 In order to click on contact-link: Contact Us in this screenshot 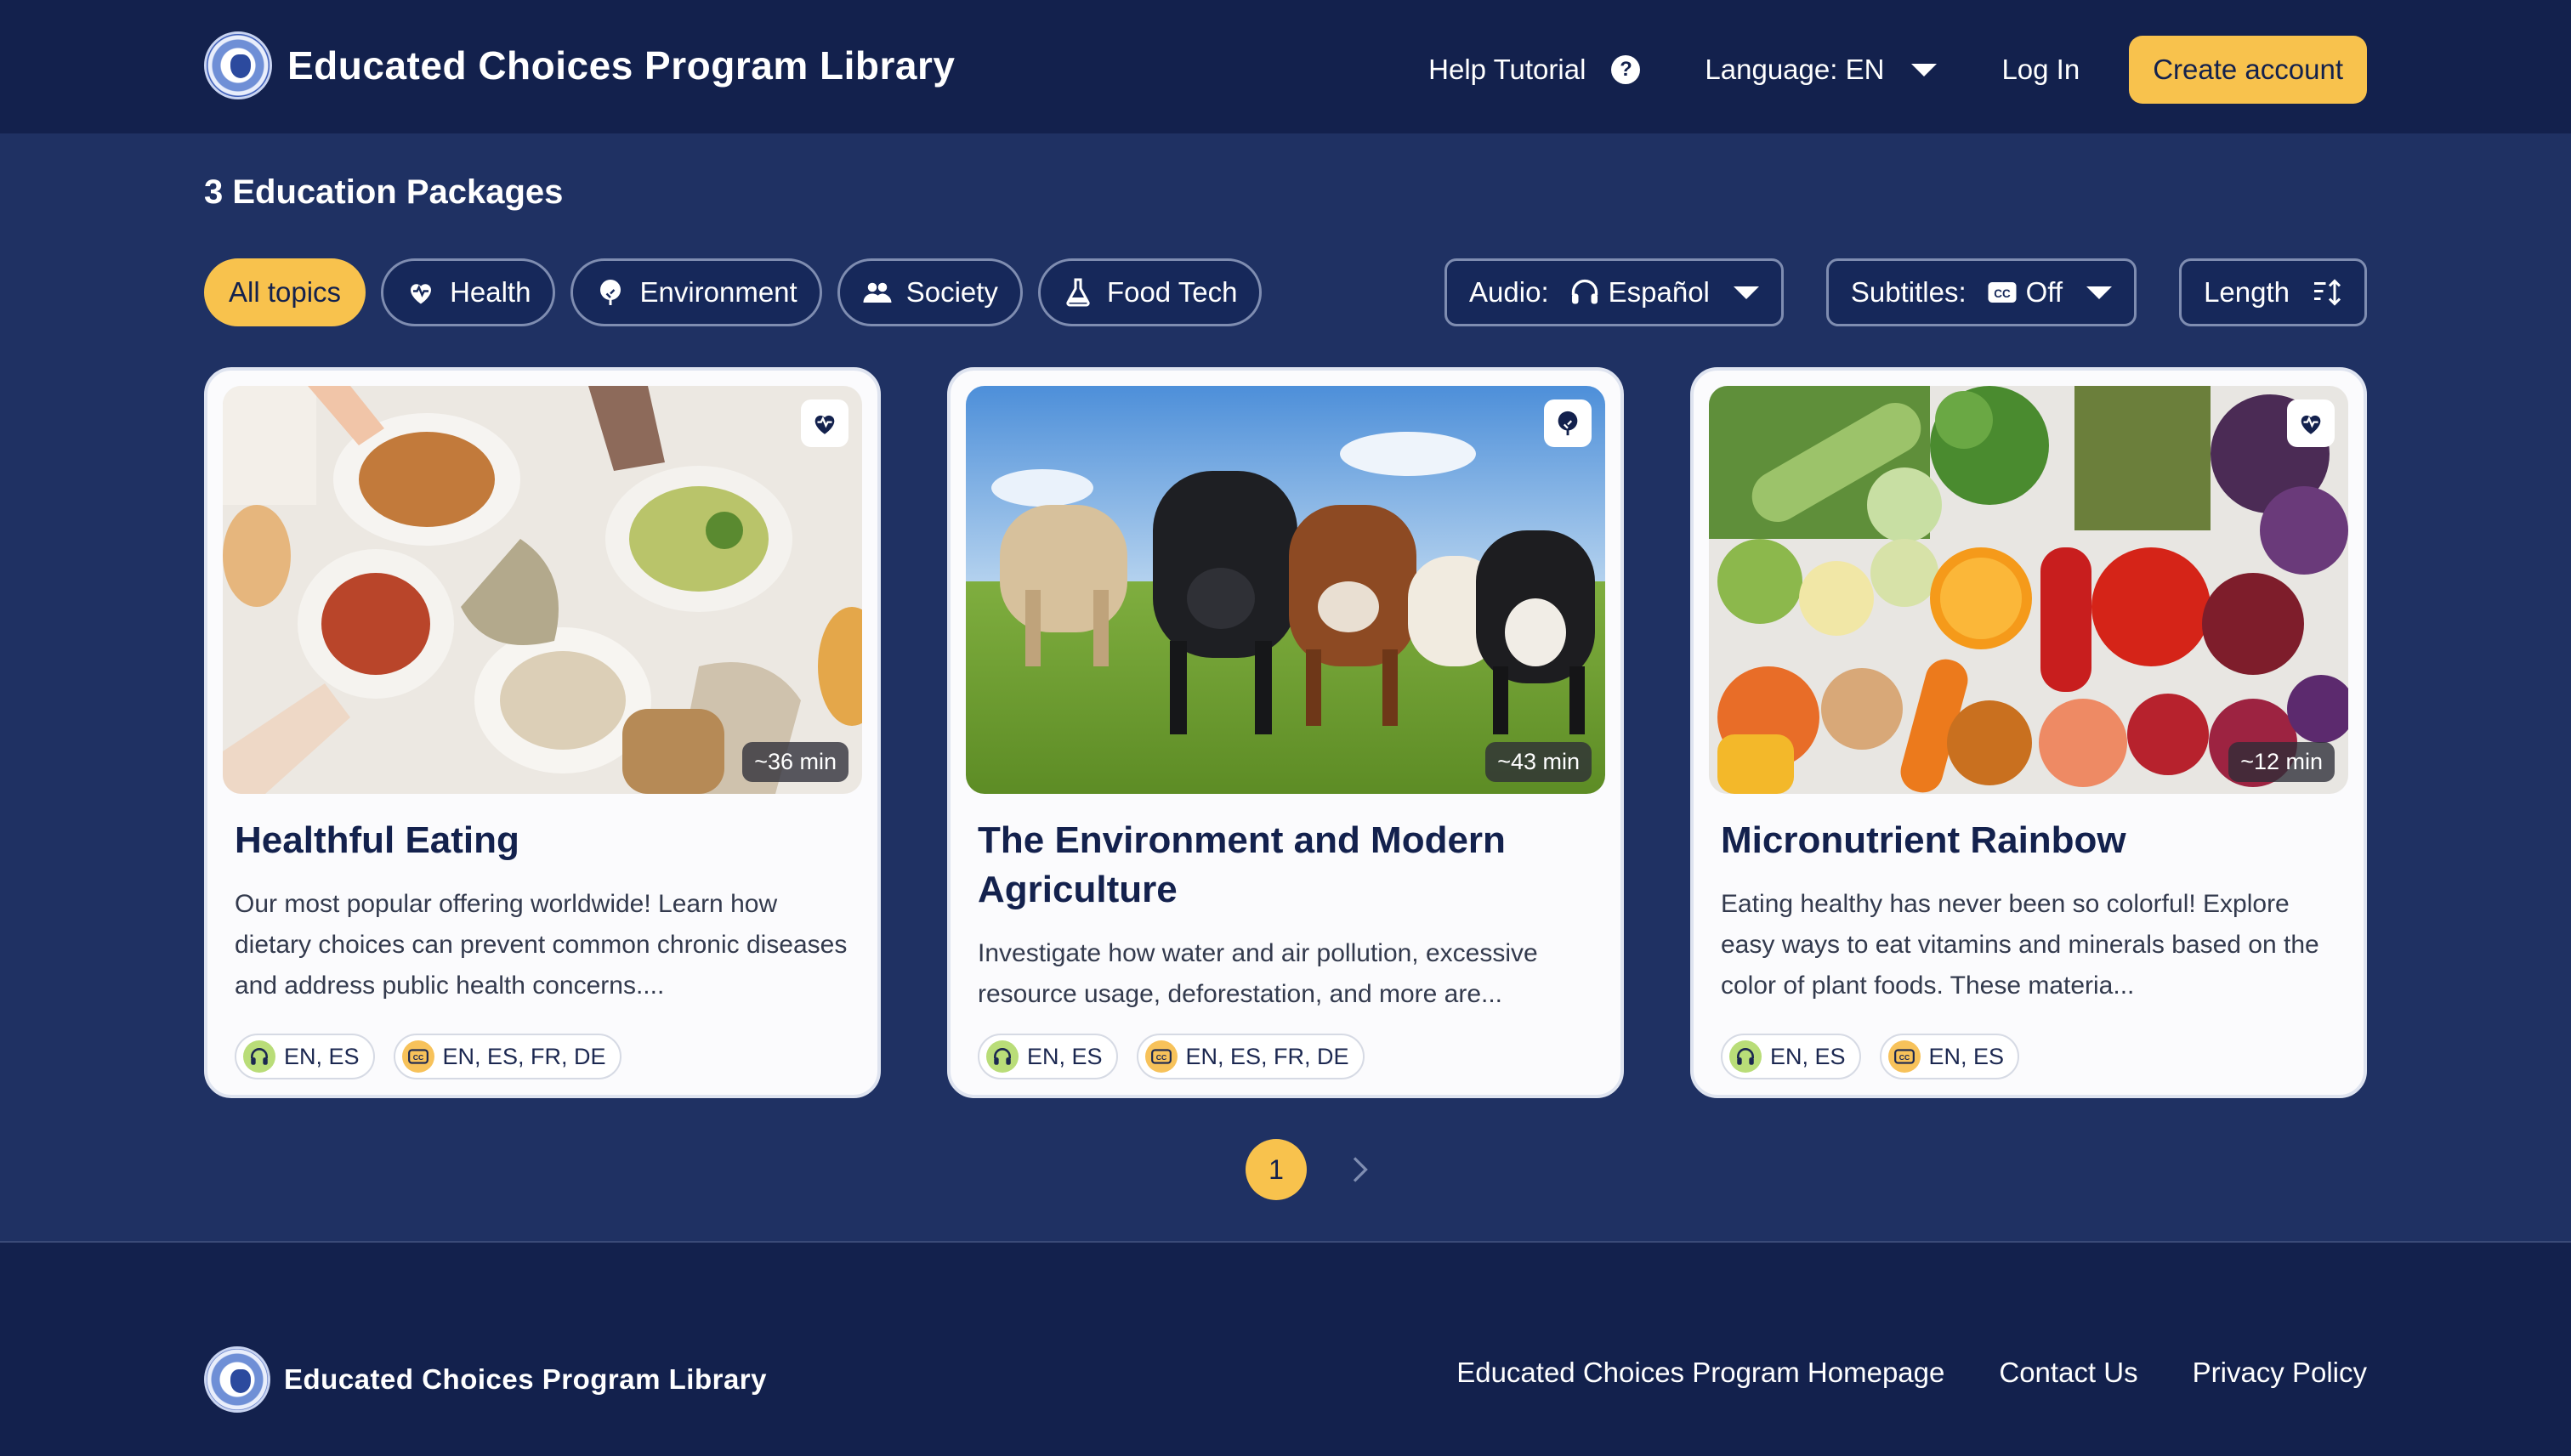, I will do `click(2068, 1373)`.